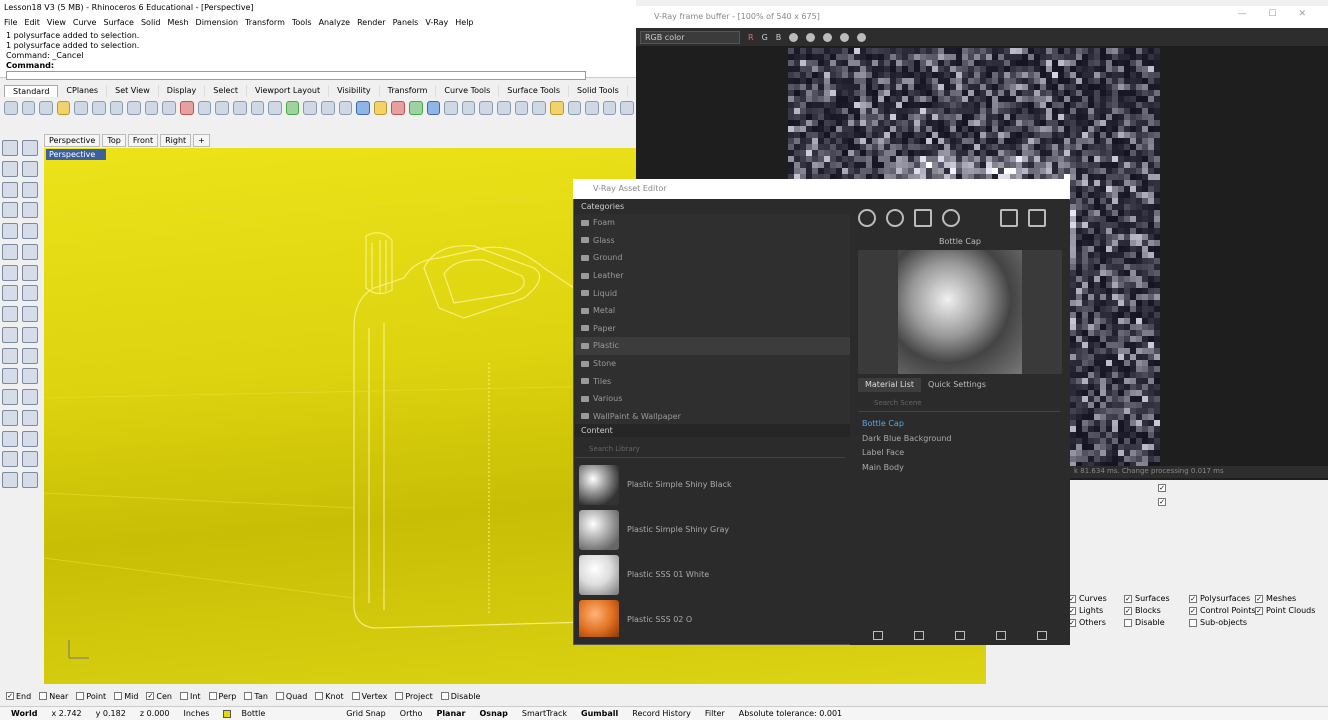 This screenshot has width=1328, height=720. I want to click on search-scene-input: Search Scene, so click(959, 404).